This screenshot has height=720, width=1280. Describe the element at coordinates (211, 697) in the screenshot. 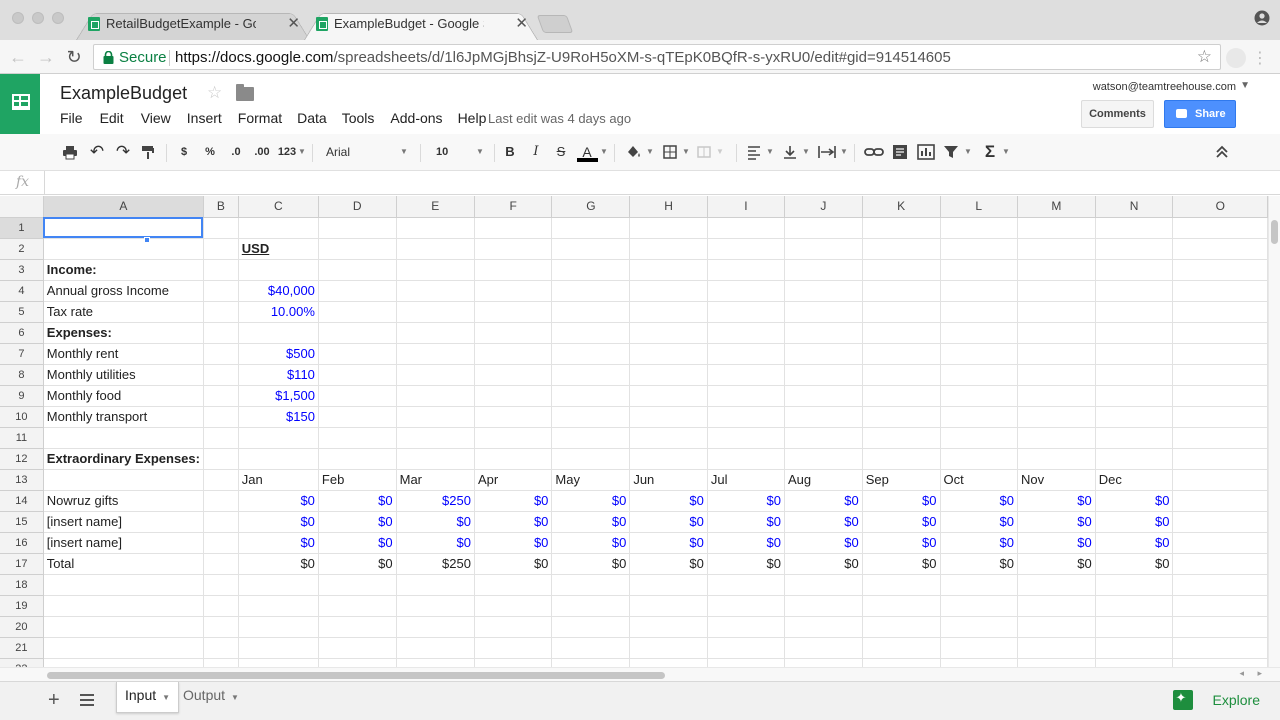

I see `sheet-tab-output: Output ▼` at that location.